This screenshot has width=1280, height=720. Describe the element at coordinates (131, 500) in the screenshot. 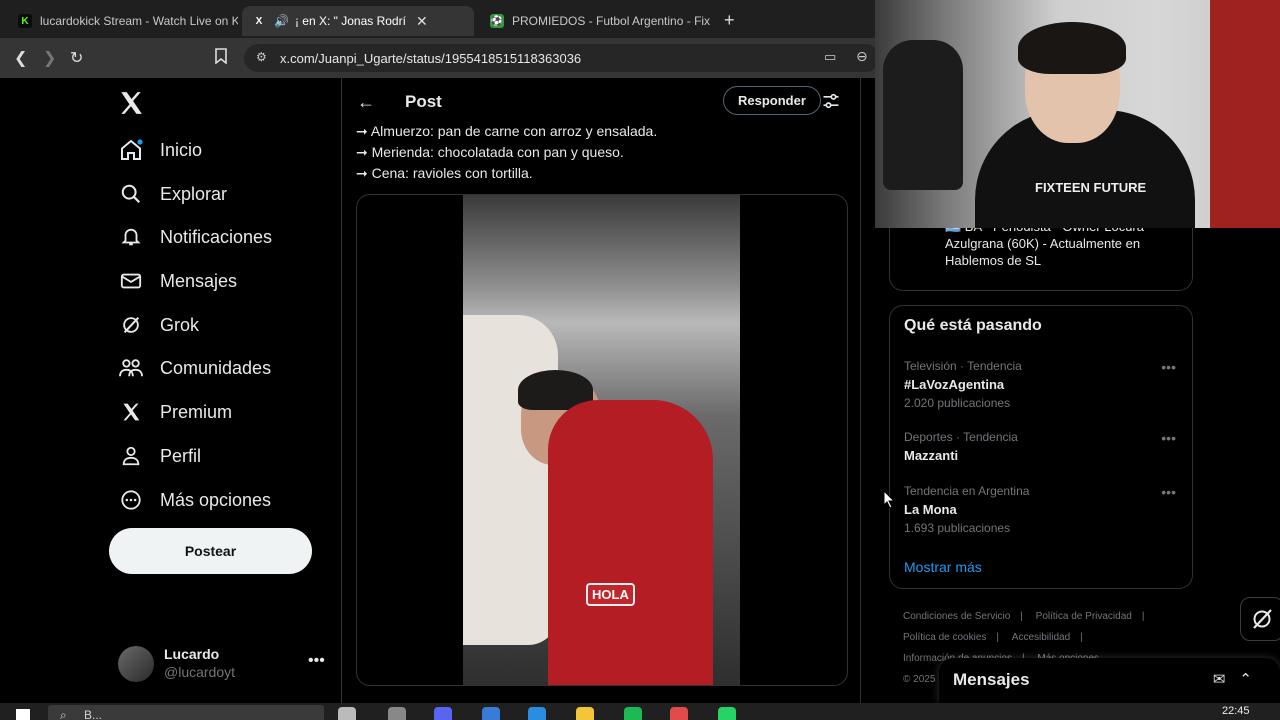

I see `more-circle-icon` at that location.